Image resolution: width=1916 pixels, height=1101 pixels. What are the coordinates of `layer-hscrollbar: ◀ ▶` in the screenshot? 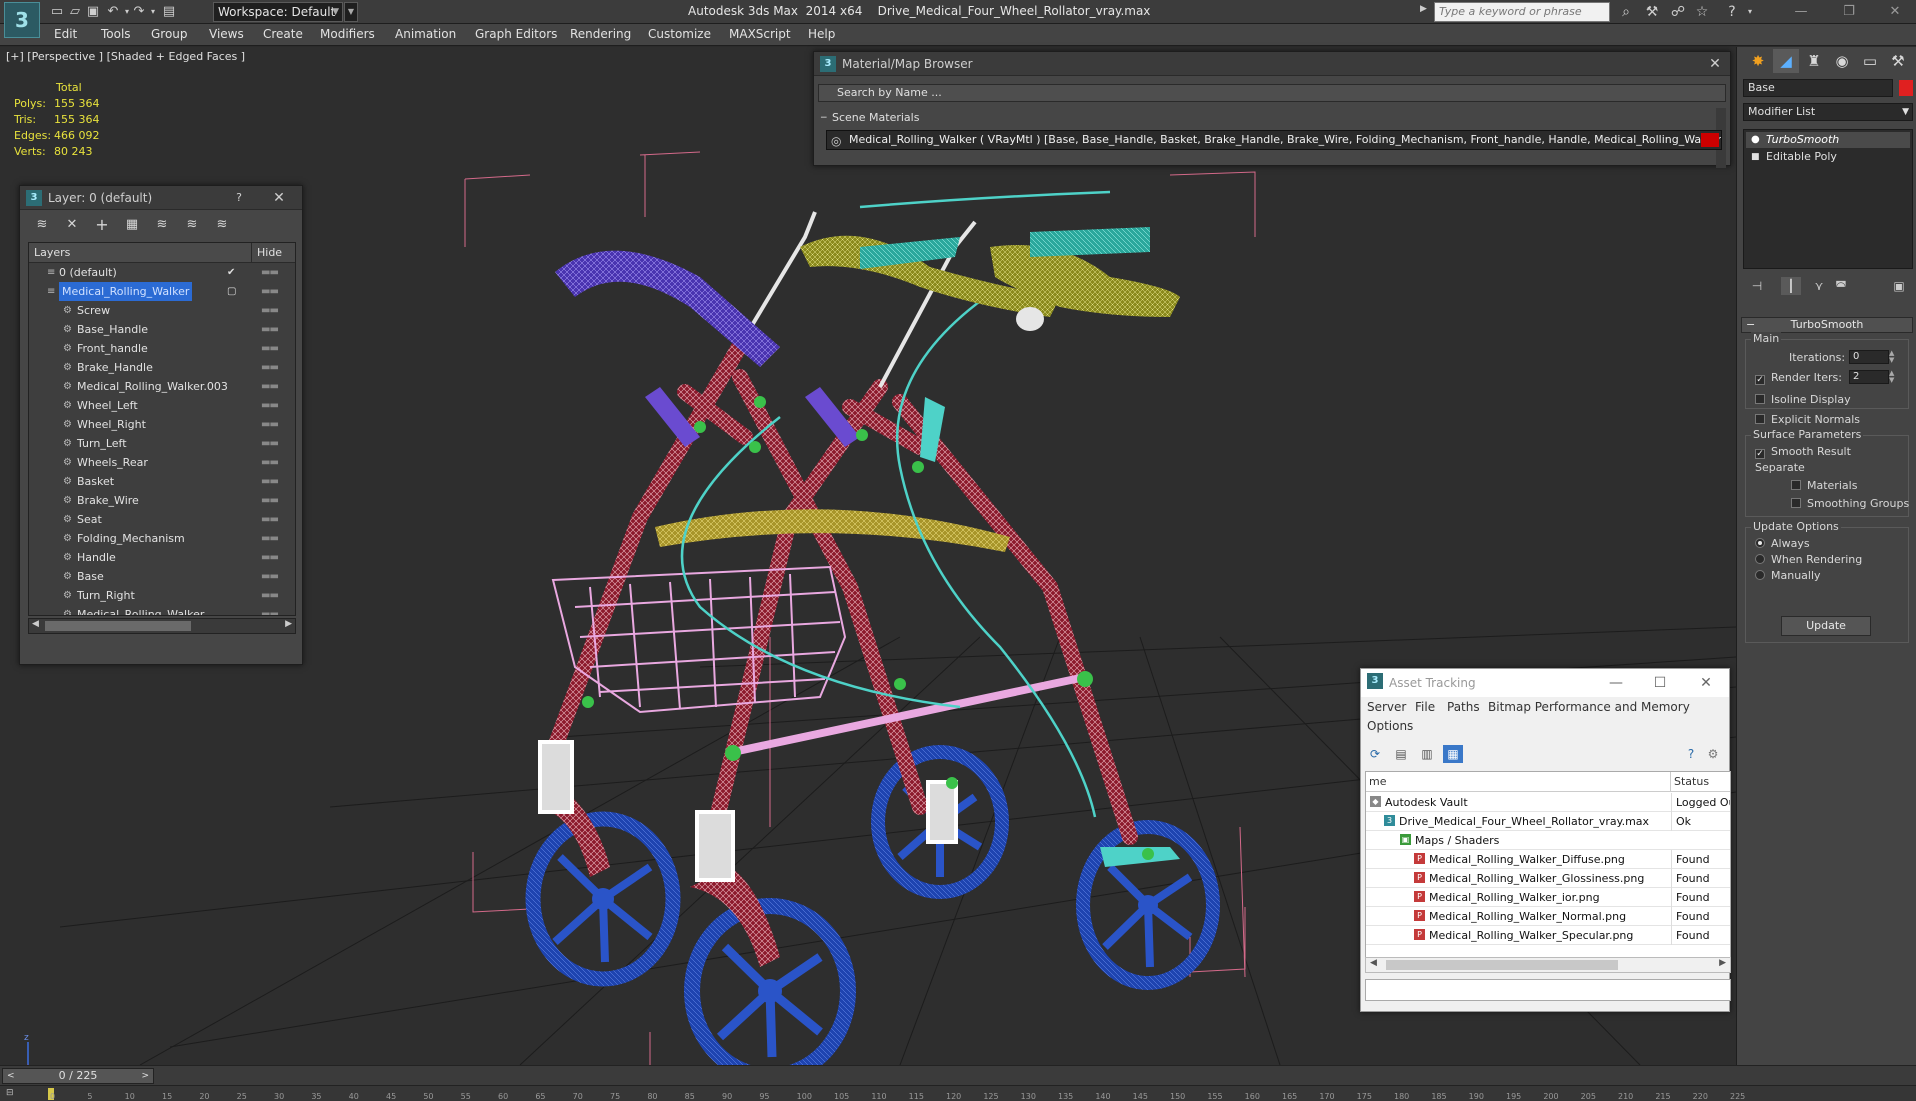 It's located at (162, 626).